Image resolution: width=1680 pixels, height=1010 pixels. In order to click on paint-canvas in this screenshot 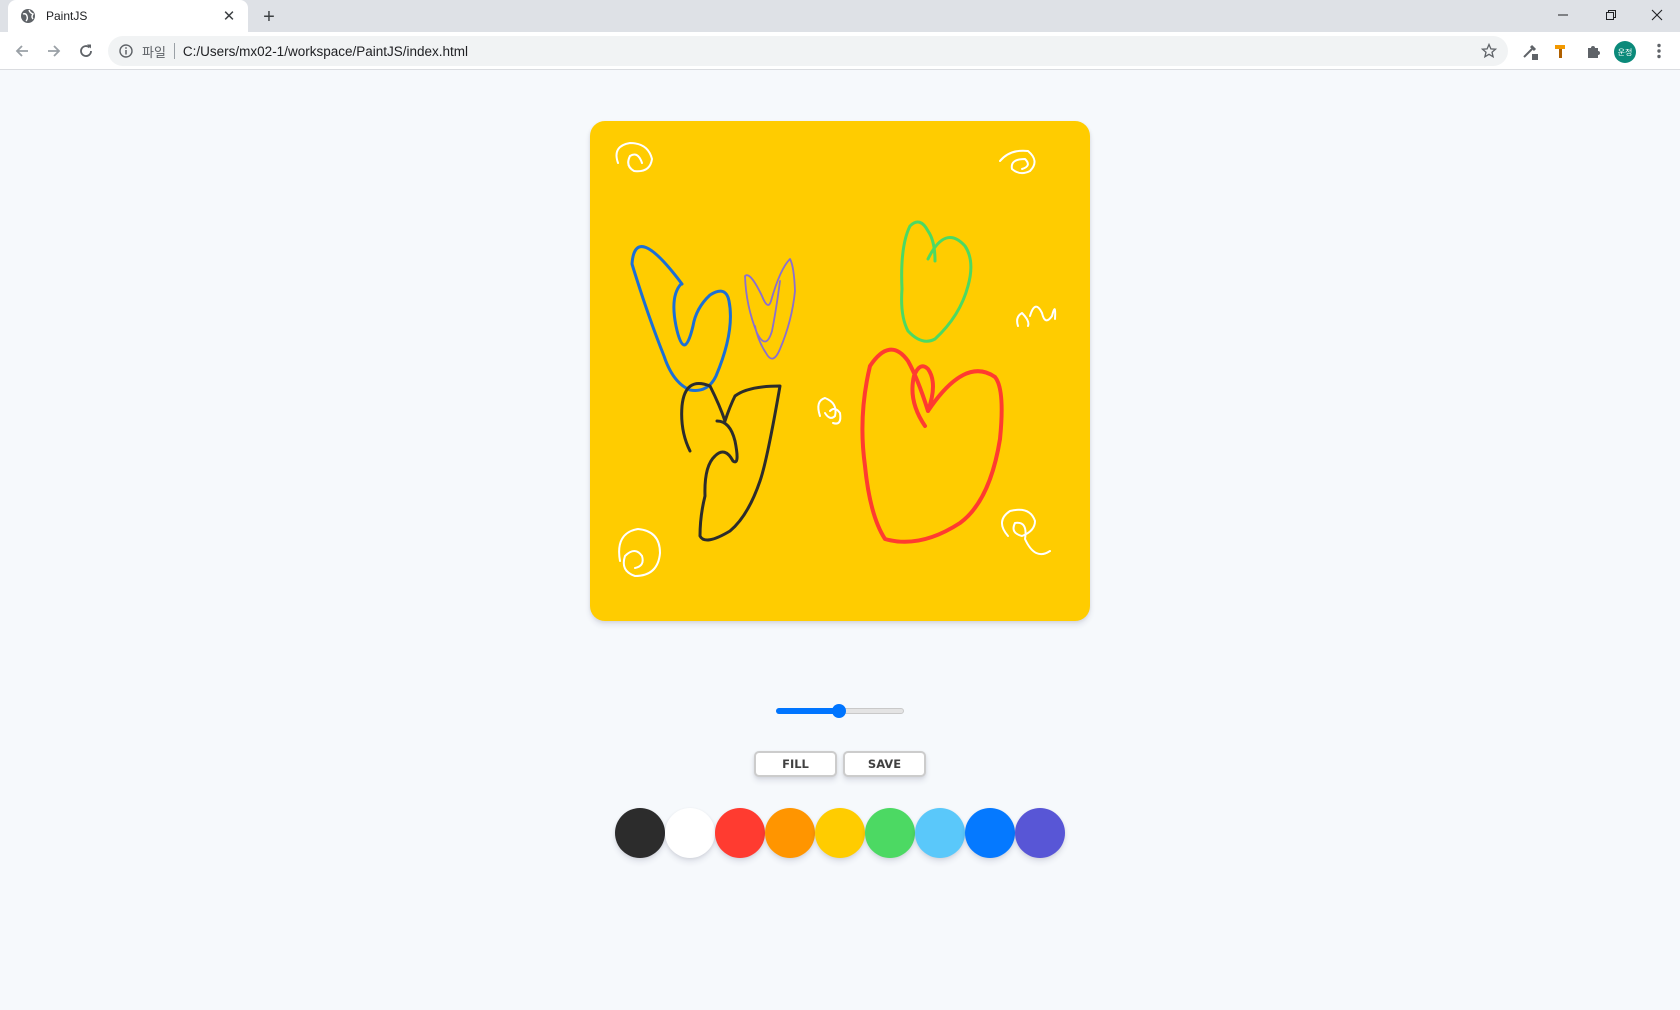, I will do `click(840, 371)`.